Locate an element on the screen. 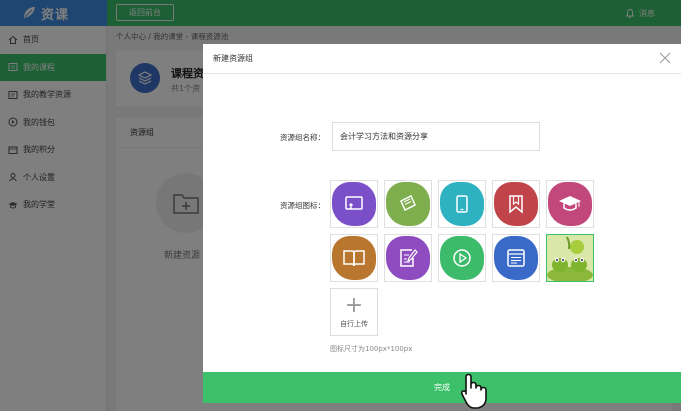  play-icon is located at coordinates (462, 258).